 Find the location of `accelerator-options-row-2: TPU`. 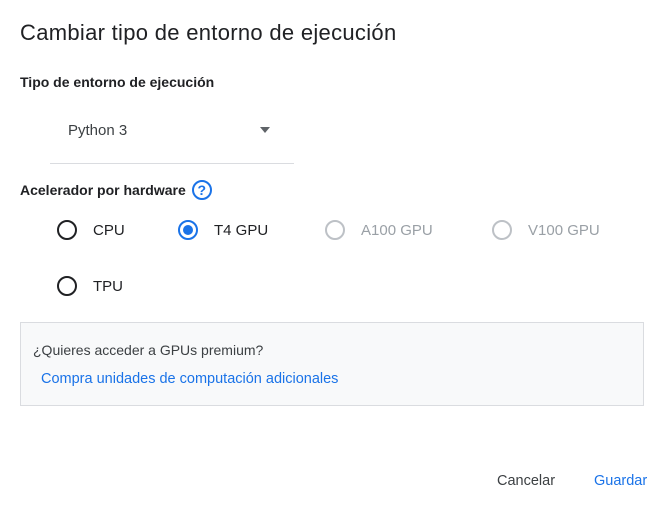

accelerator-options-row-2: TPU is located at coordinates (334, 286).